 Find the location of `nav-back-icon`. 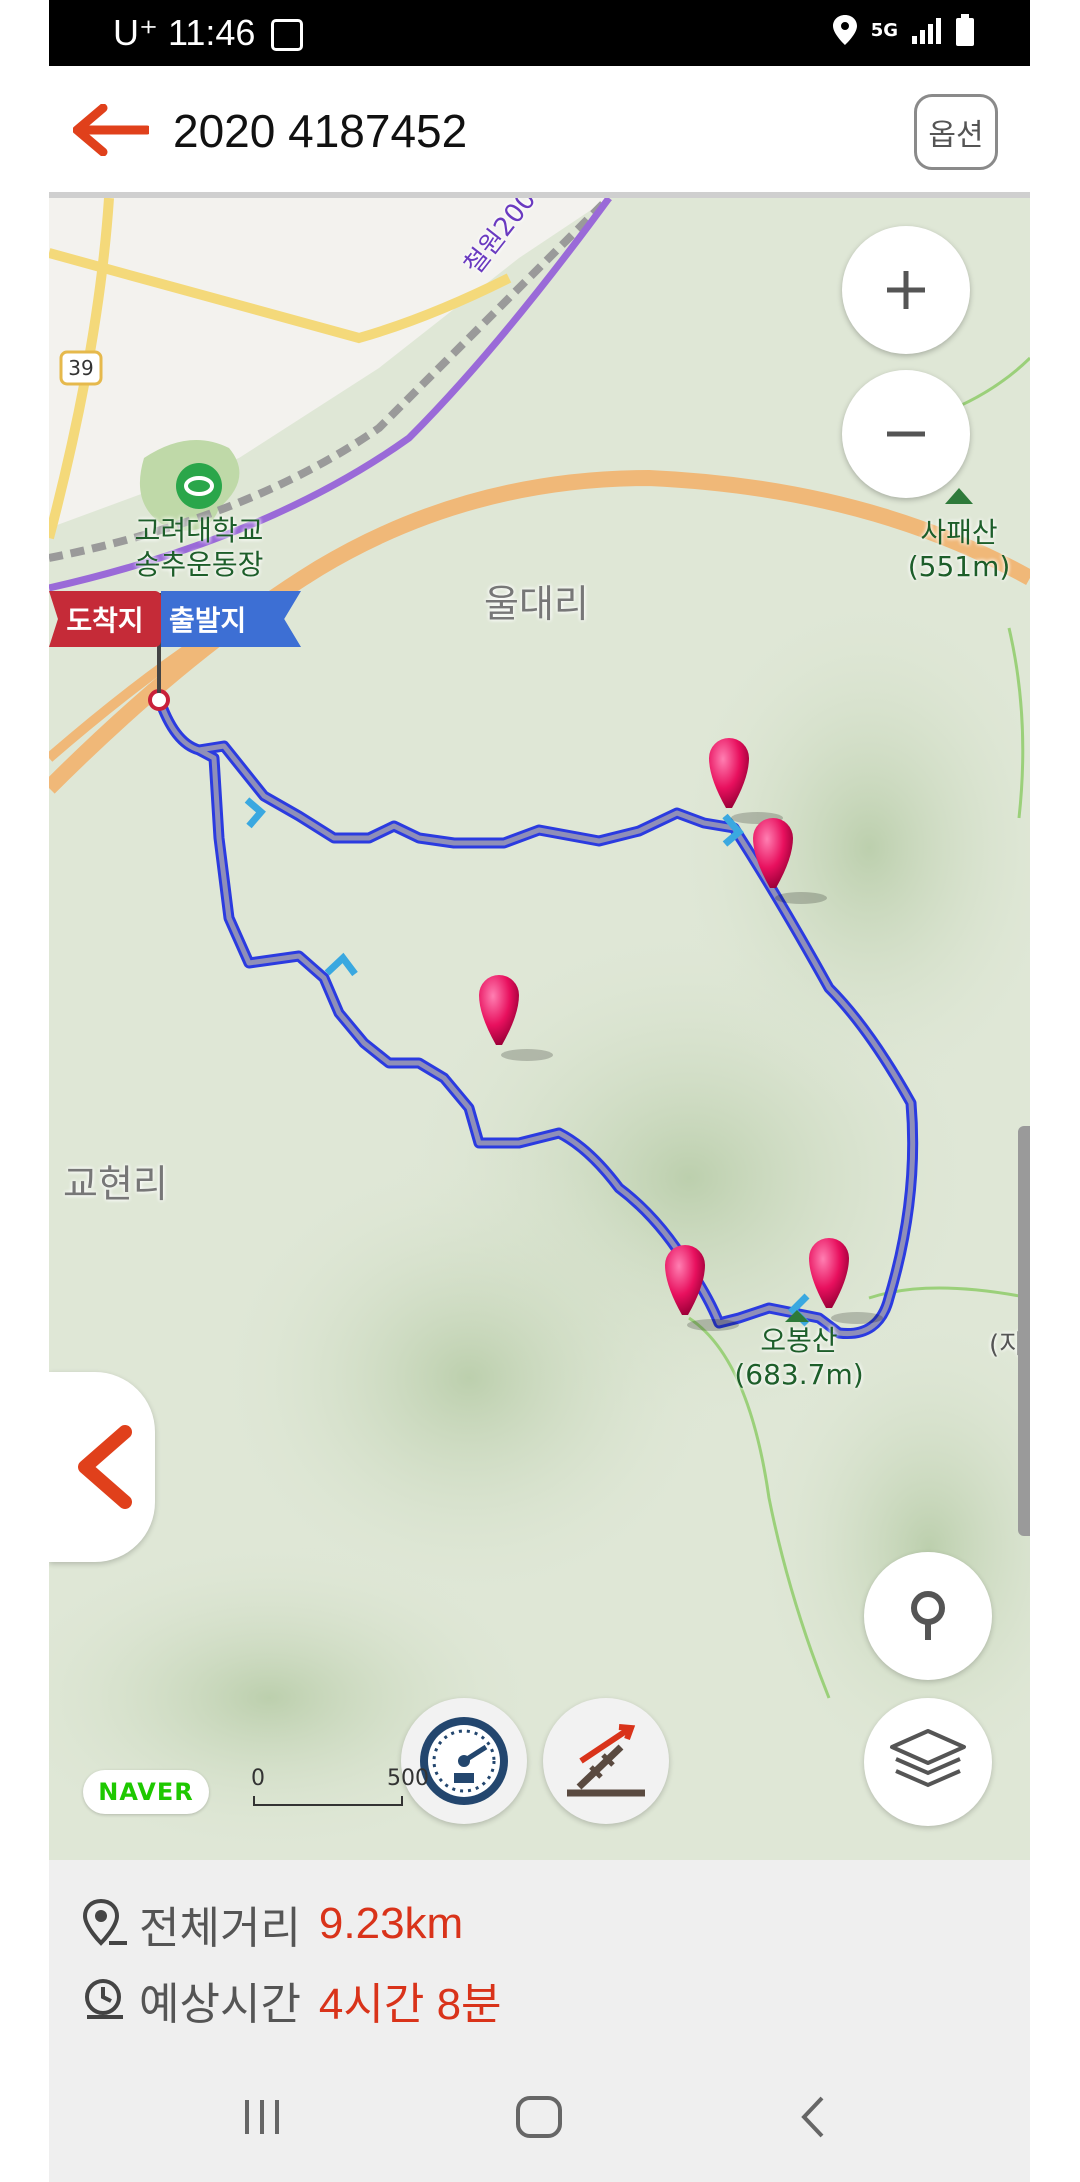

nav-back-icon is located at coordinates (814, 2117).